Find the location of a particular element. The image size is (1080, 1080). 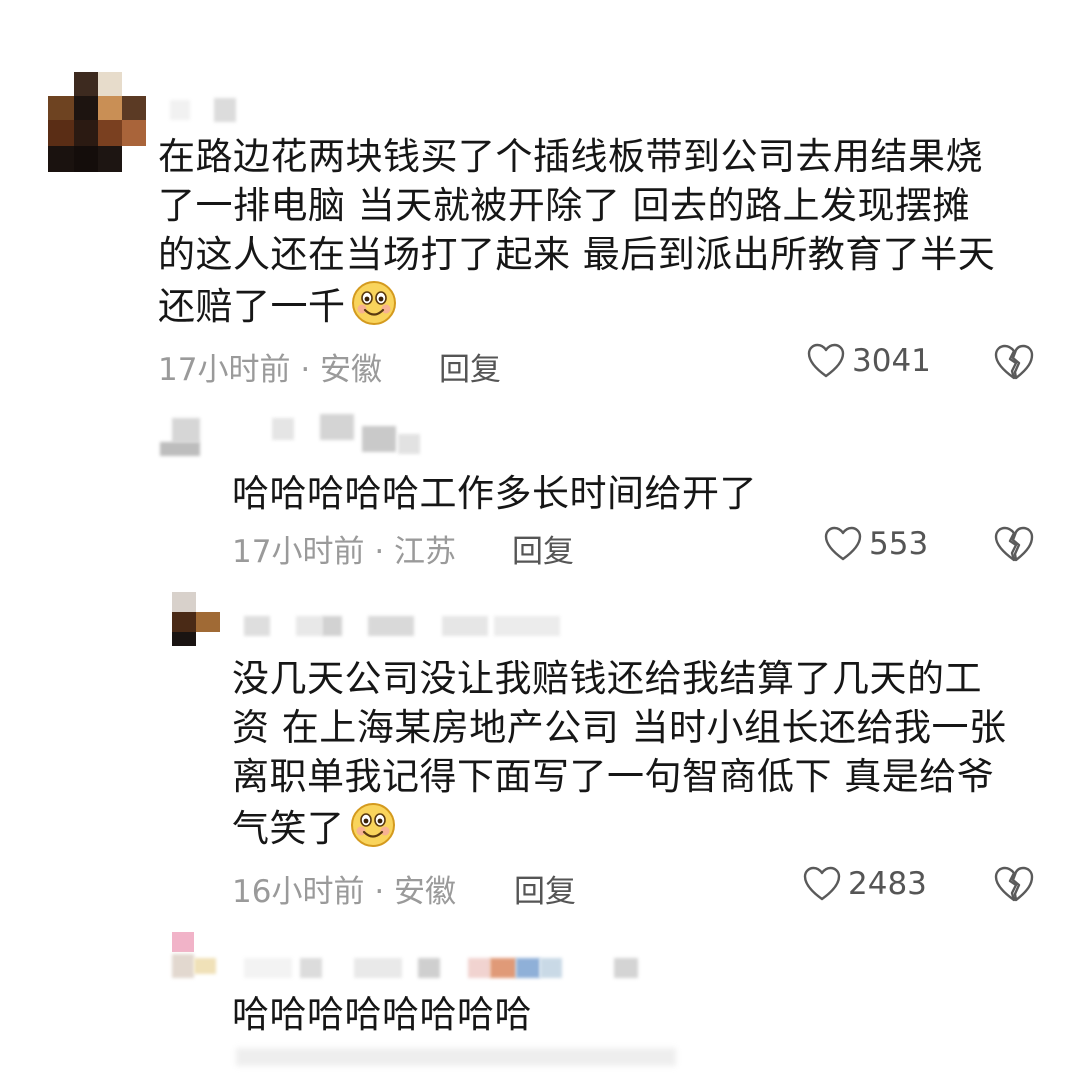

comment-line: 资 在上海某房地产公司 当时小组长还给我一张 is located at coordinates (619, 727).